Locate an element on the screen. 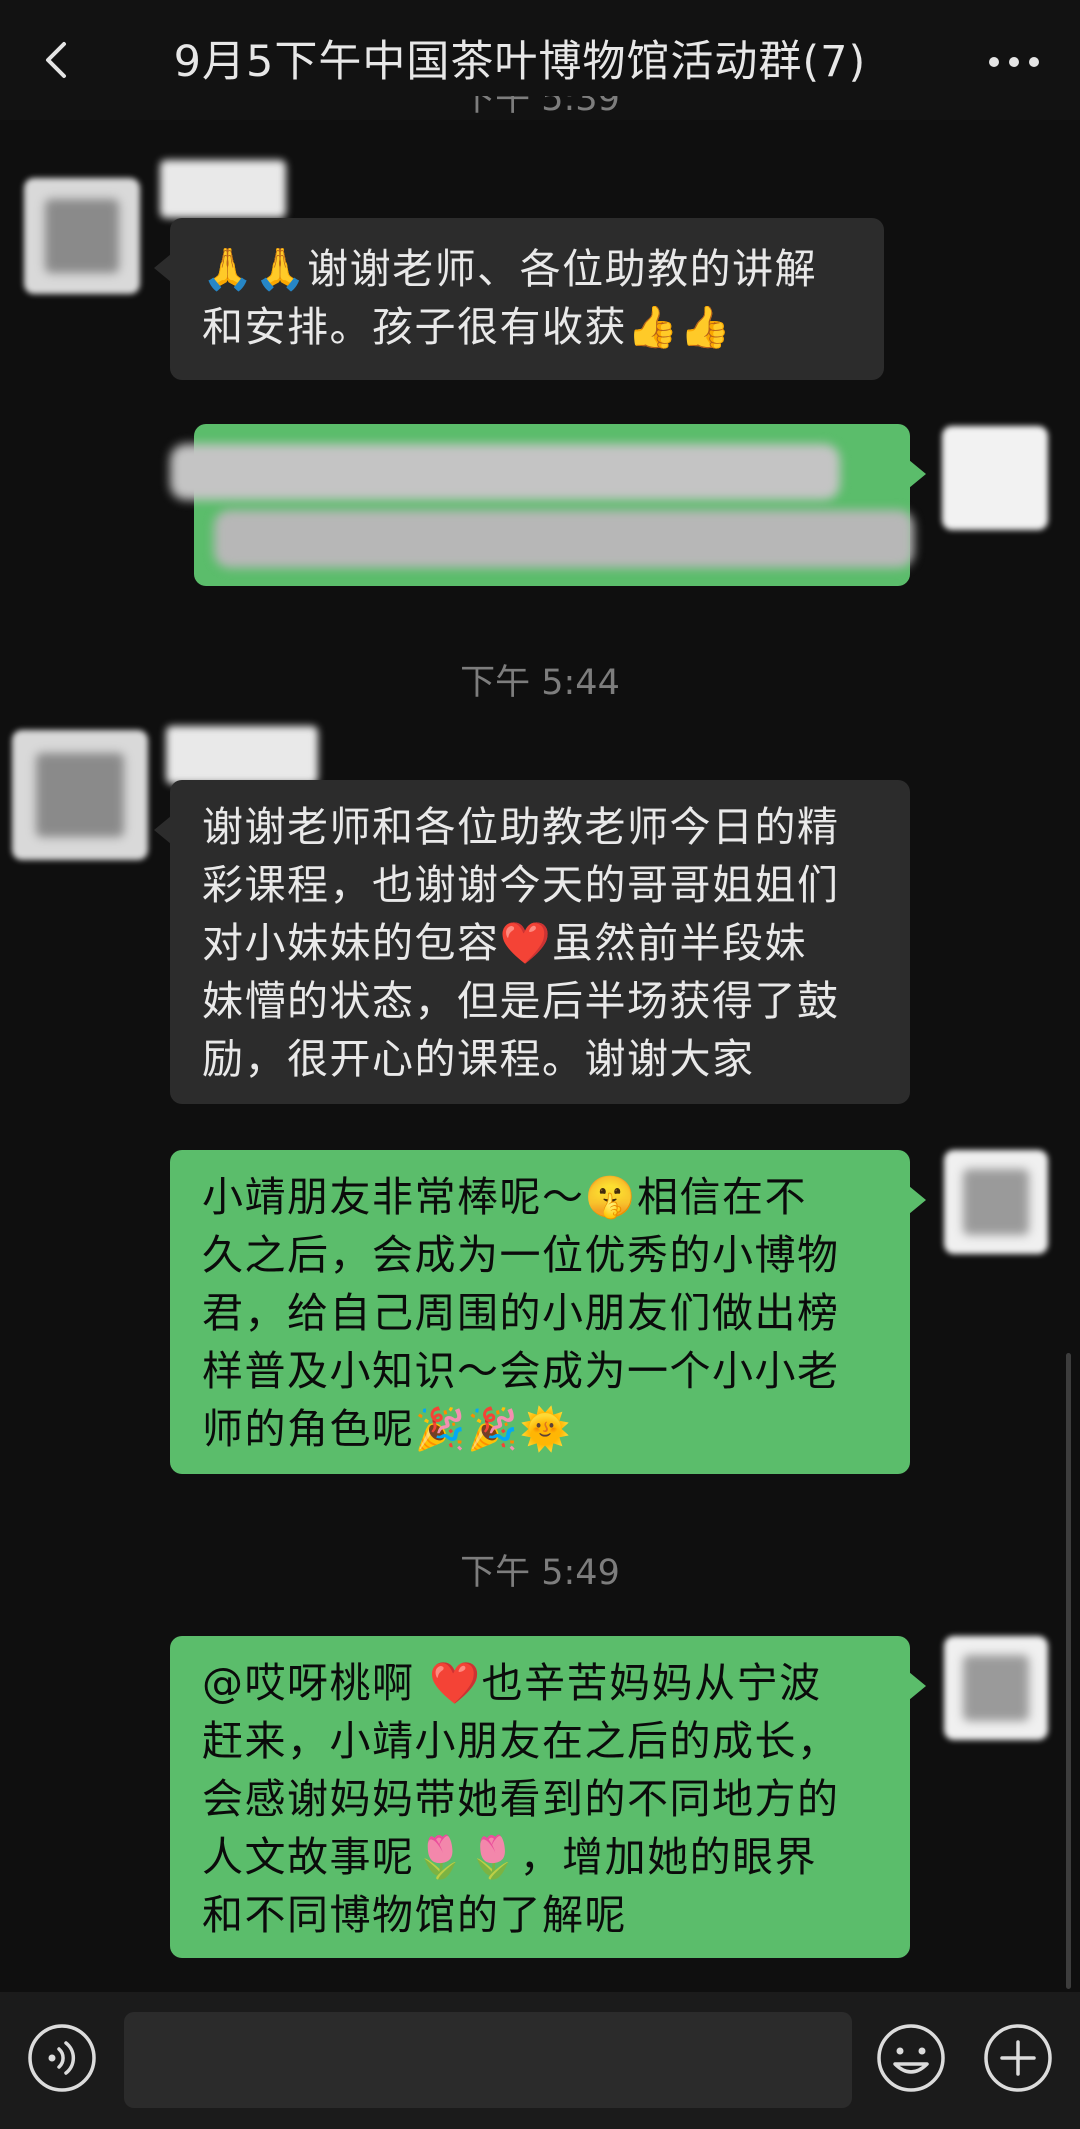 Image resolution: width=1080 pixels, height=2129 pixels. emoji-button is located at coordinates (911, 2058).